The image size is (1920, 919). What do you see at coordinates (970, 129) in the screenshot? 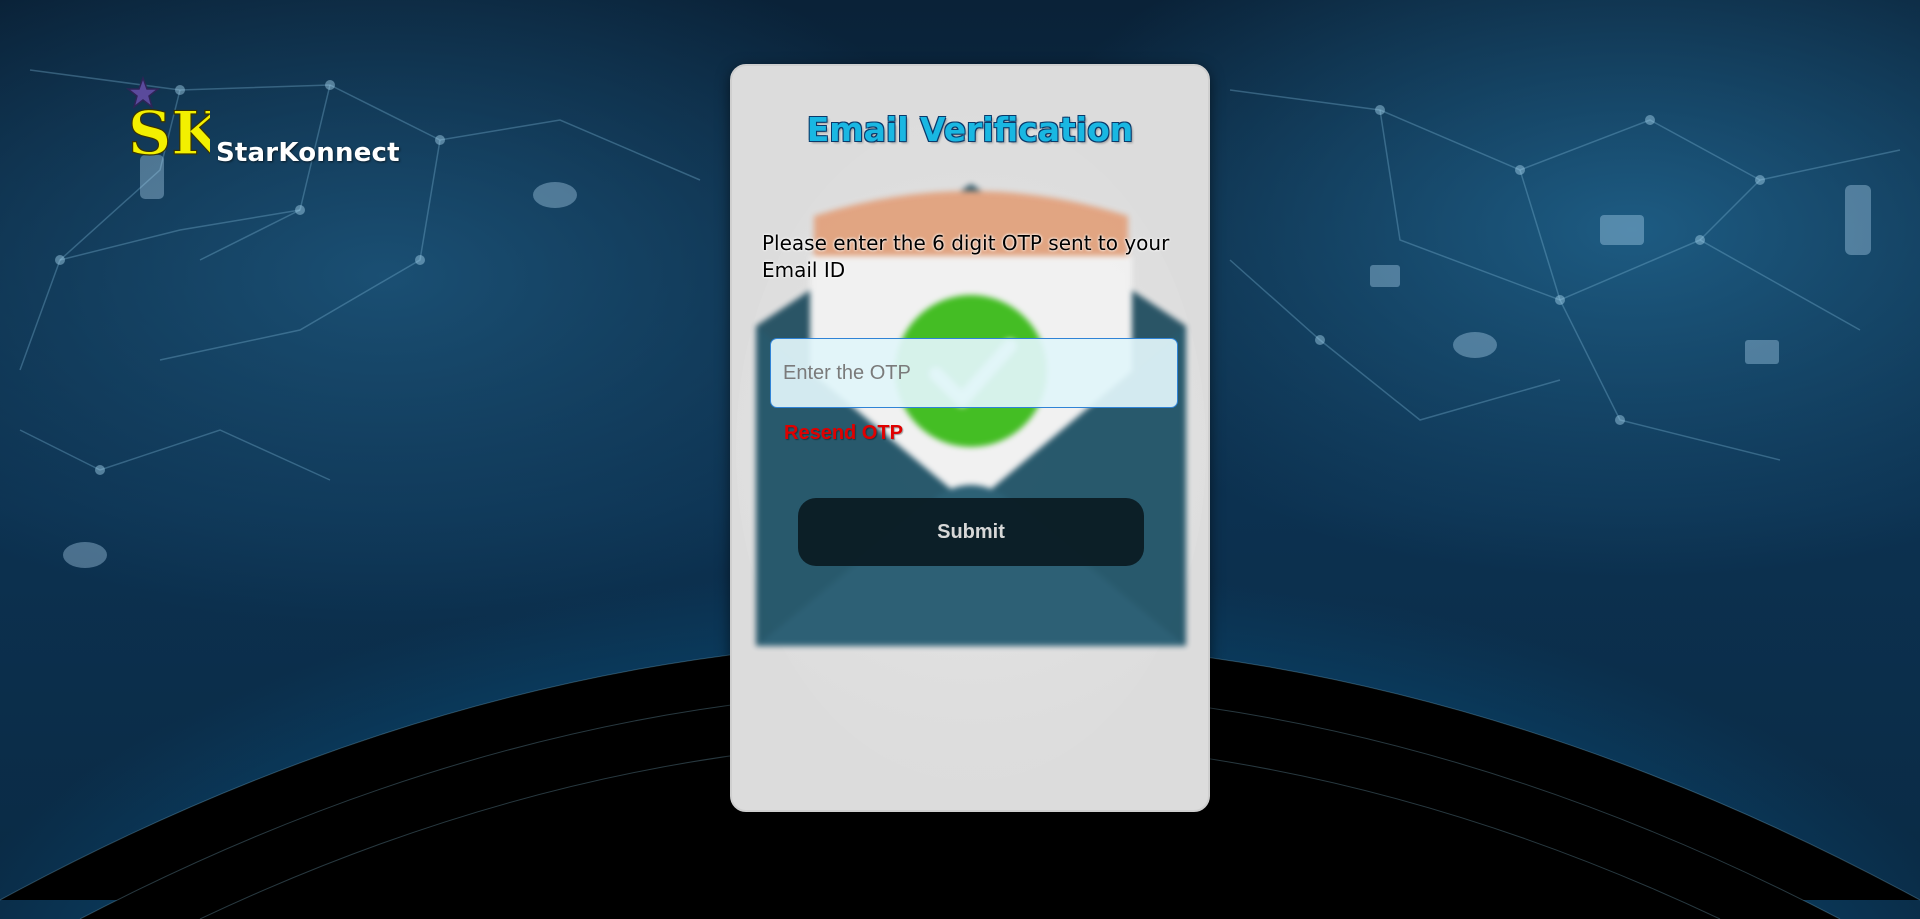
I see `page-title: Email Verification` at bounding box center [970, 129].